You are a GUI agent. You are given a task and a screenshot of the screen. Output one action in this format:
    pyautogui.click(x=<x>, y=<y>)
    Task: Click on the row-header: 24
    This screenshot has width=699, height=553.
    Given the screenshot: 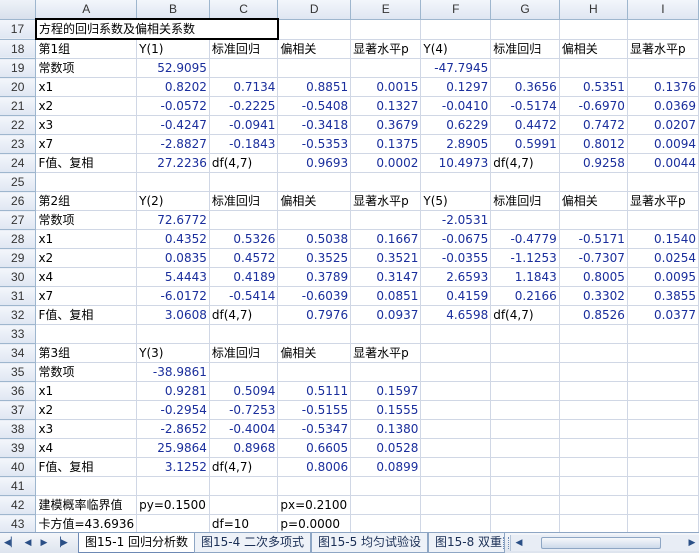 What is the action you would take?
    pyautogui.click(x=18, y=163)
    